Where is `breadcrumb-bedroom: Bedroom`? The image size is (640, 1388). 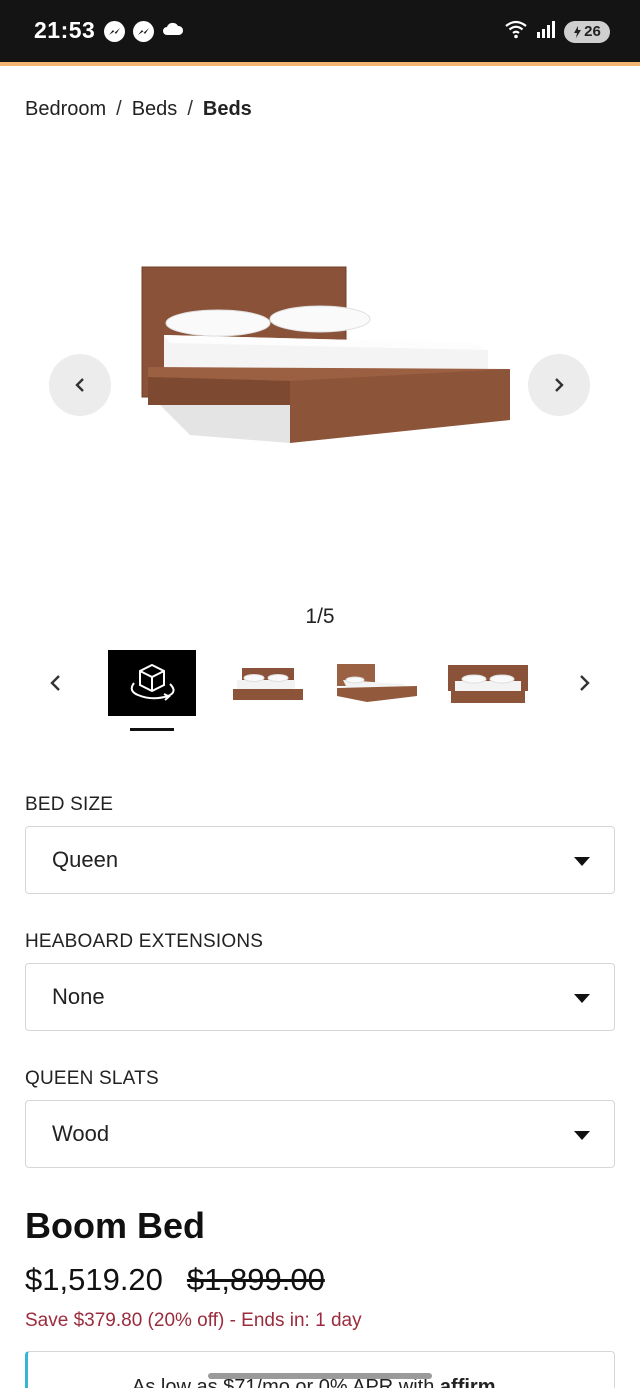 breadcrumb-bedroom: Bedroom is located at coordinates (65, 109).